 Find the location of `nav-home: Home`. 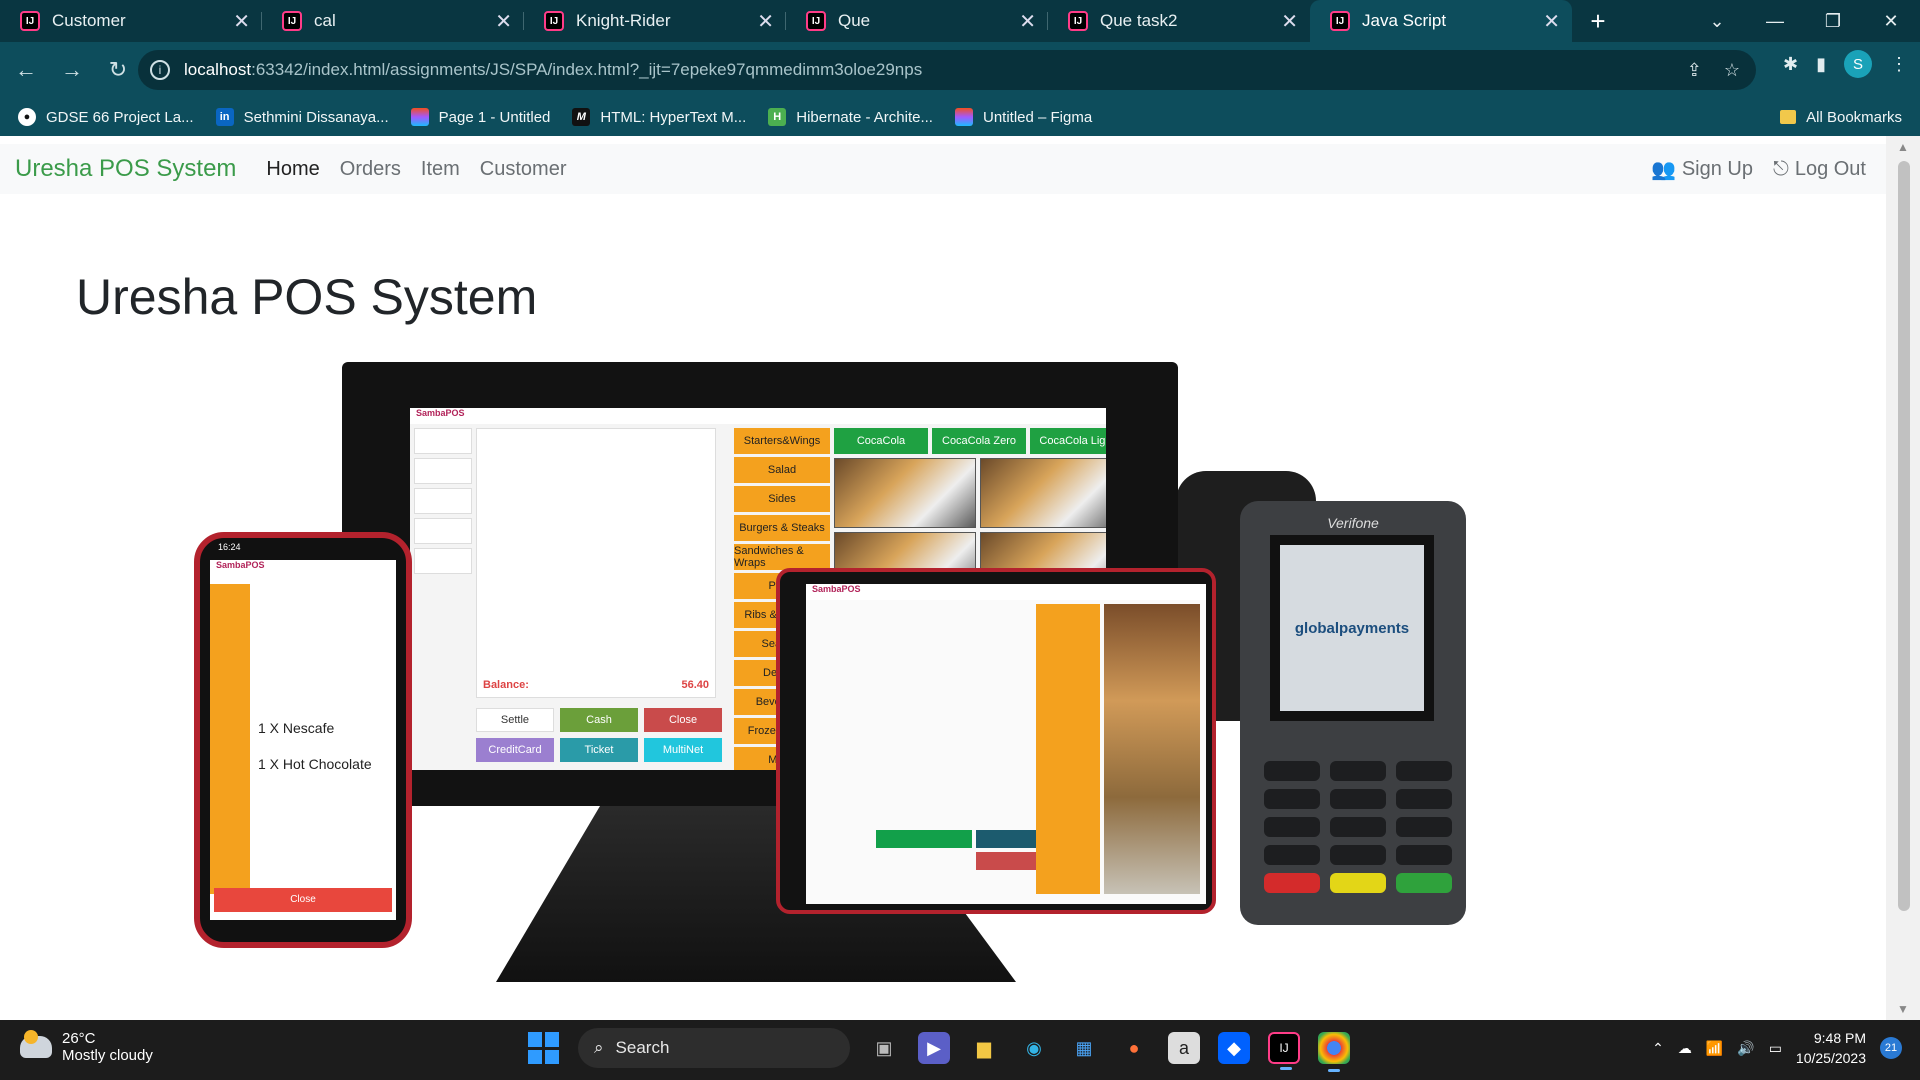

nav-home: Home is located at coordinates (292, 169).